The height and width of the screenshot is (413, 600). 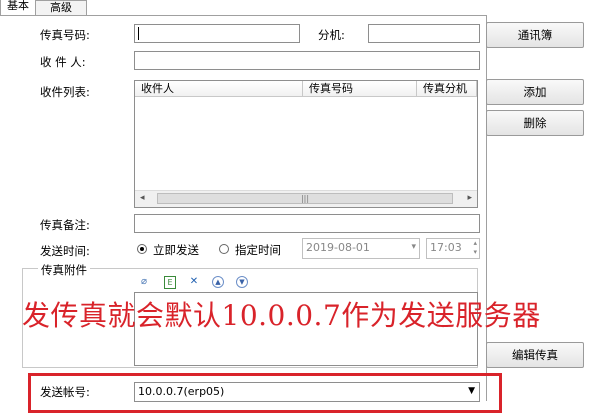 I want to click on fax-number-label: 传真号码:, so click(x=65, y=35).